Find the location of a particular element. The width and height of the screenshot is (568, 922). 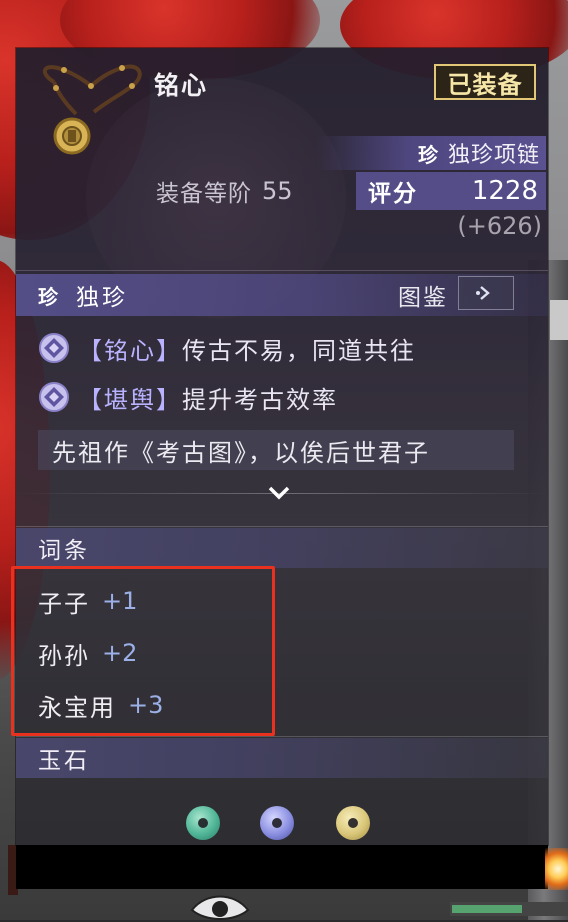

jade-section-title: 玉石 is located at coordinates (282, 758).